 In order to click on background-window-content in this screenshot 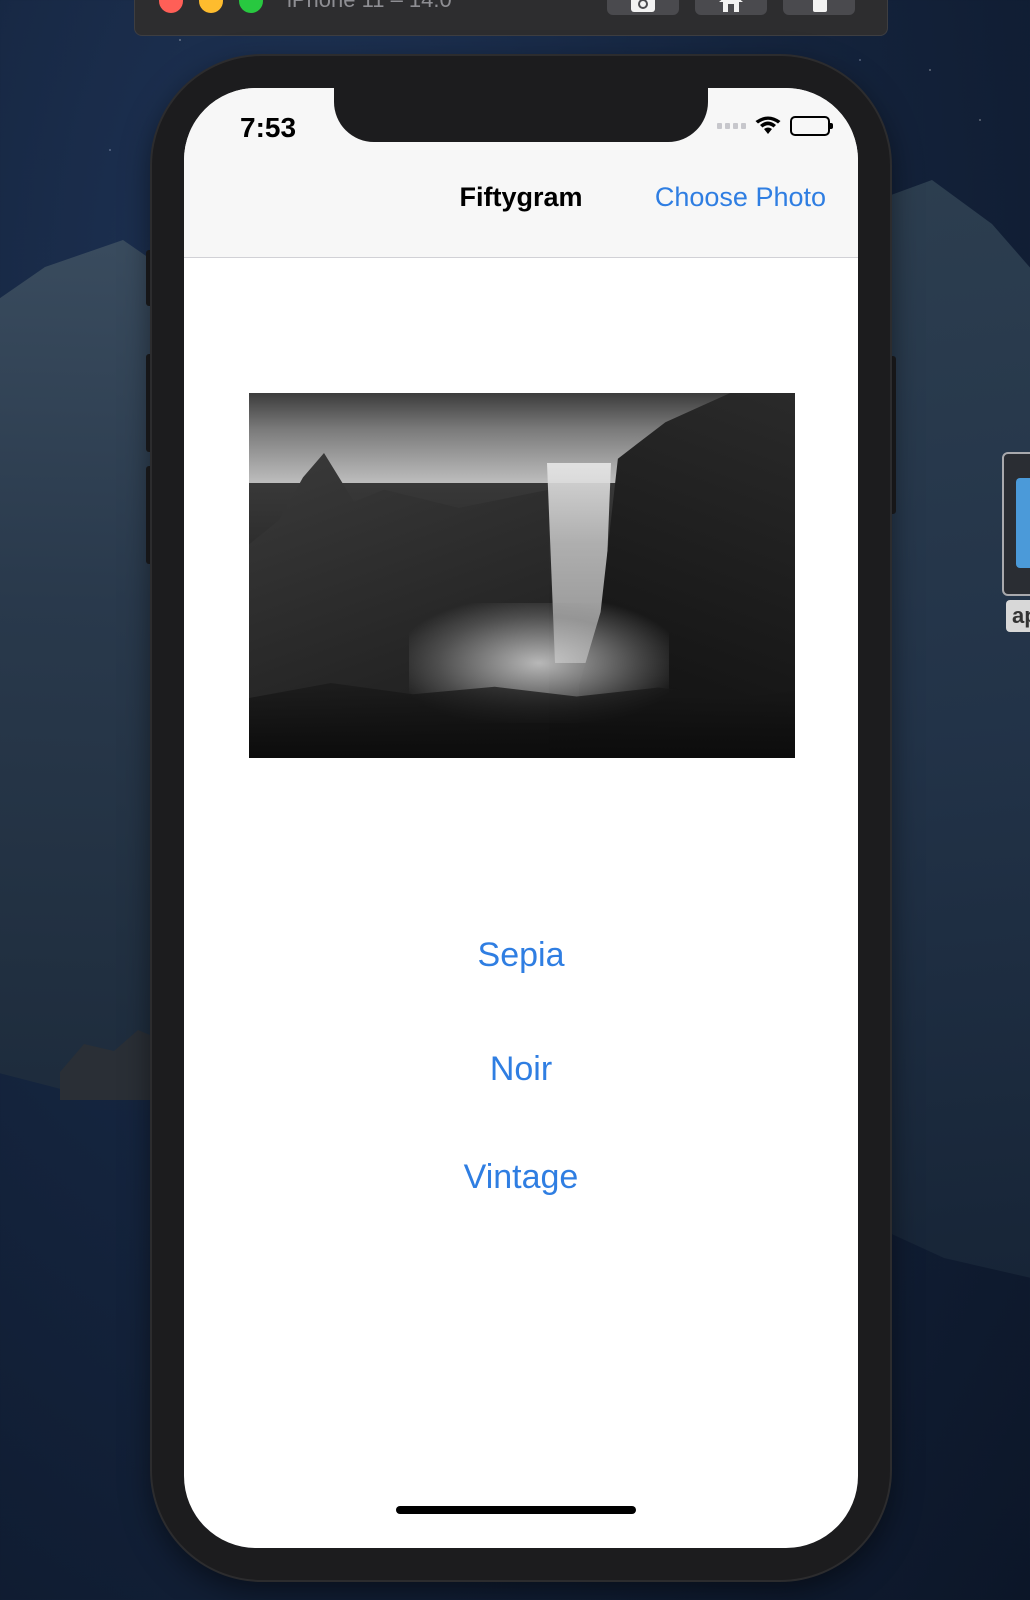, I will do `click(1023, 523)`.